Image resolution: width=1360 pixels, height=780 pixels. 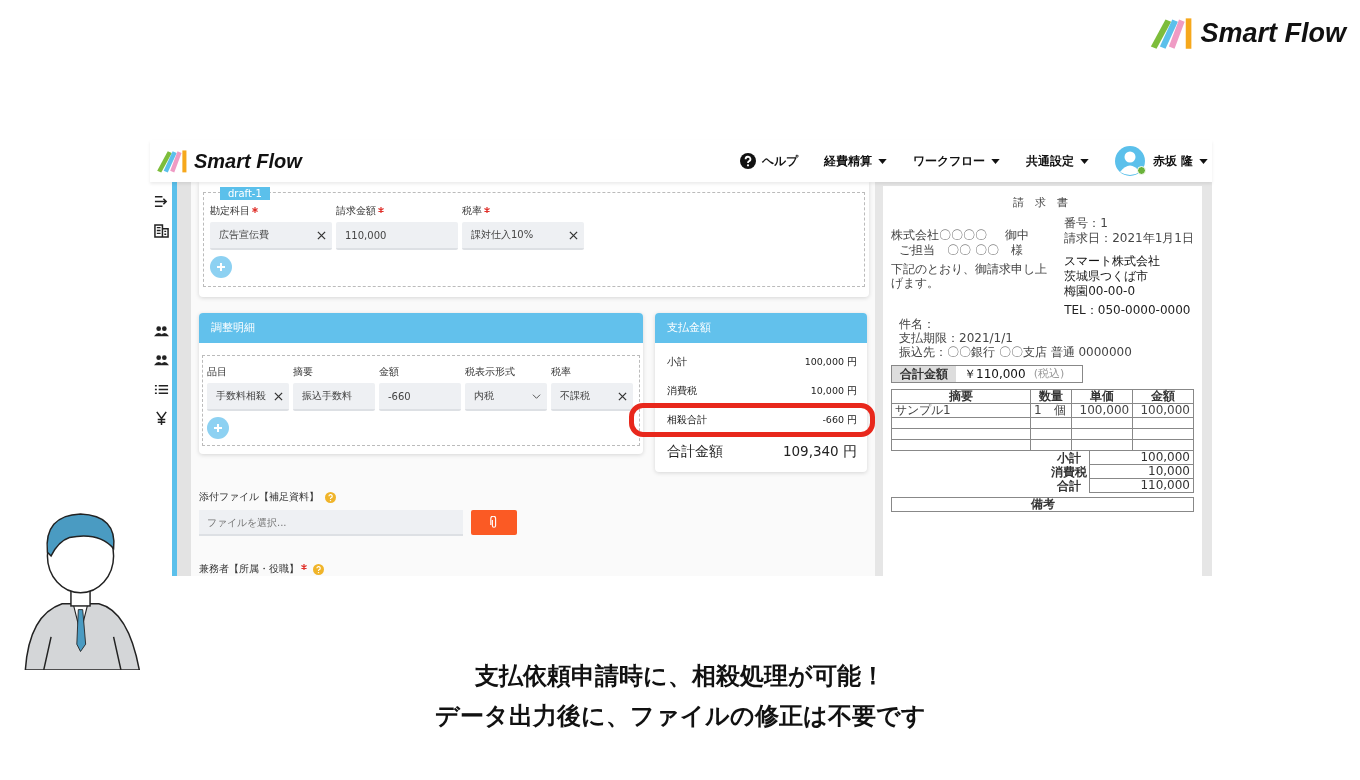 I want to click on amount-value: 100,000 円, so click(x=830, y=362).